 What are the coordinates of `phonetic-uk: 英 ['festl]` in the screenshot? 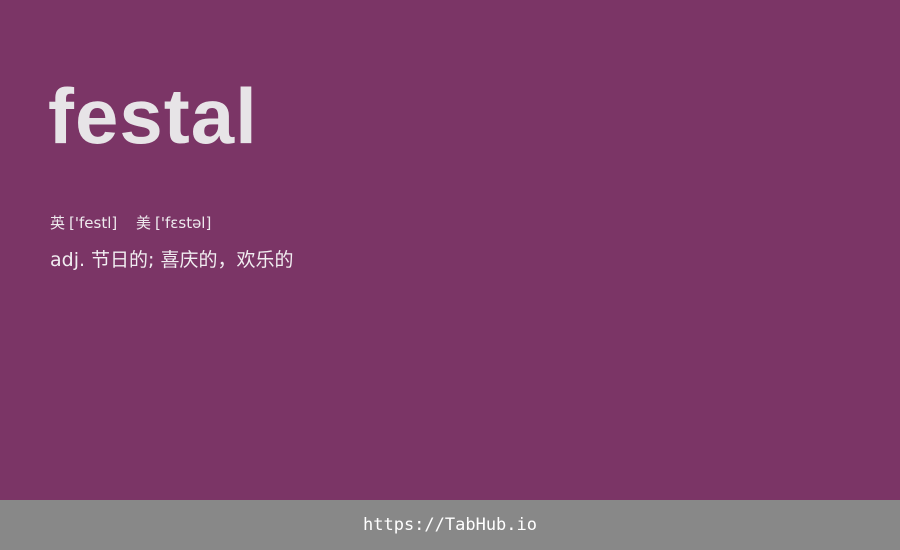 It's located at (83, 223).